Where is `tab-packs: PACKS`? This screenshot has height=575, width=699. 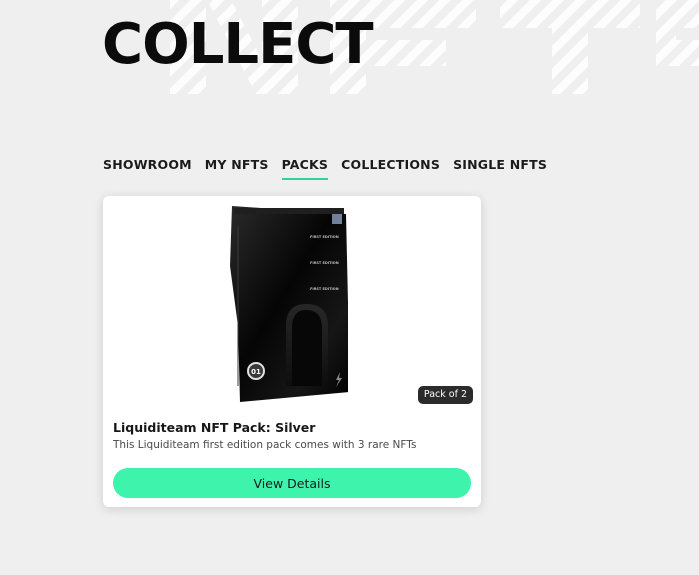
tab-packs: PACKS is located at coordinates (305, 168).